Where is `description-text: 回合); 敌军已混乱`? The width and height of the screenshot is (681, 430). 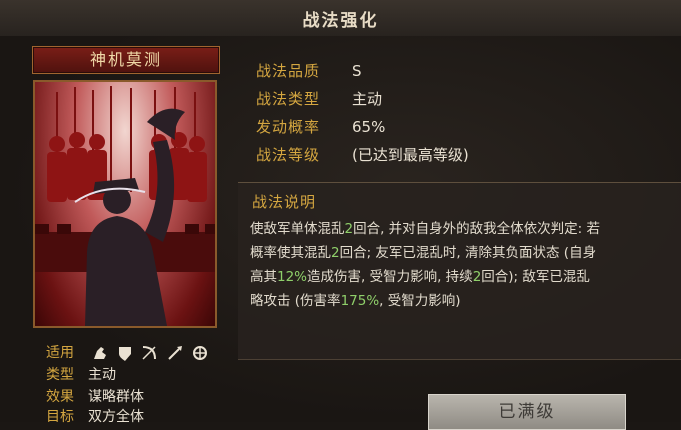 description-text: 回合); 敌军已混乱 is located at coordinates (535, 277).